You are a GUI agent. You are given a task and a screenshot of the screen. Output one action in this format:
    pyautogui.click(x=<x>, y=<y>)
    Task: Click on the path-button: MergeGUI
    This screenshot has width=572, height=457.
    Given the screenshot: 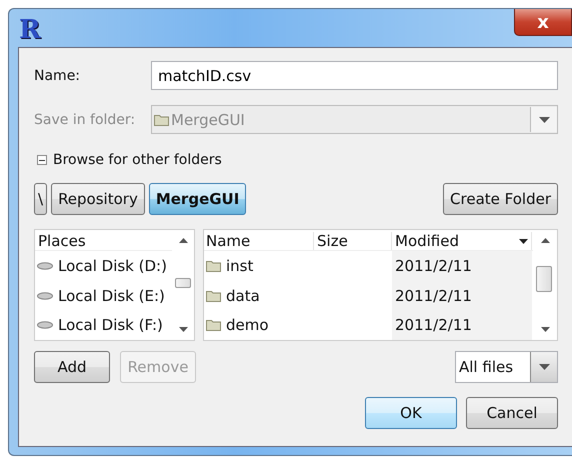 What is the action you would take?
    pyautogui.click(x=197, y=199)
    